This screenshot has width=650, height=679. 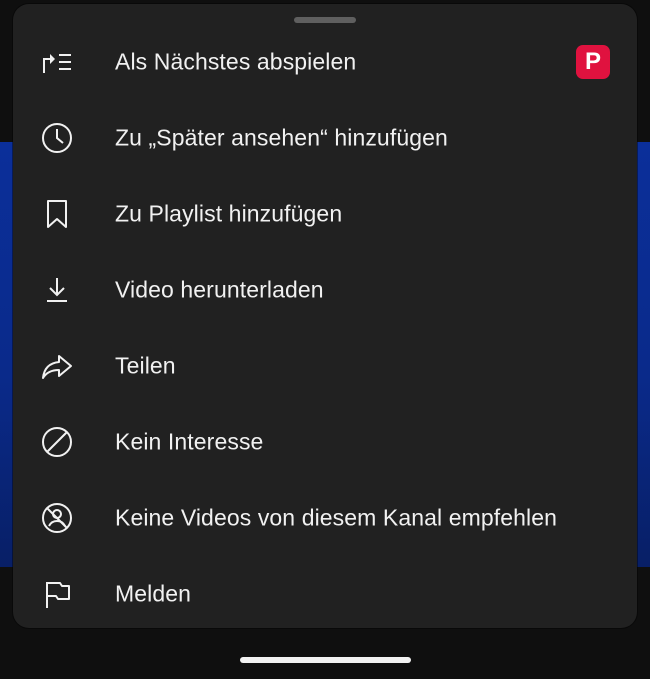 What do you see at coordinates (281, 137) in the screenshot?
I see `menu-item-label: Zu „Später ansehen“ hinzufügen` at bounding box center [281, 137].